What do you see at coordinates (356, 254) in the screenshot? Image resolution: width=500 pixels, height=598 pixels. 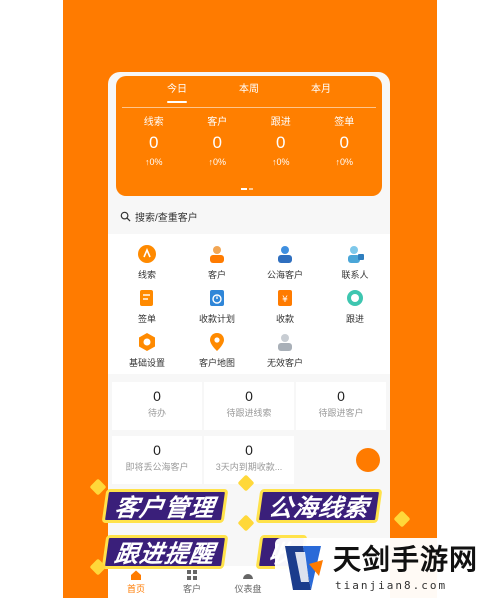 I see `contact-icon` at bounding box center [356, 254].